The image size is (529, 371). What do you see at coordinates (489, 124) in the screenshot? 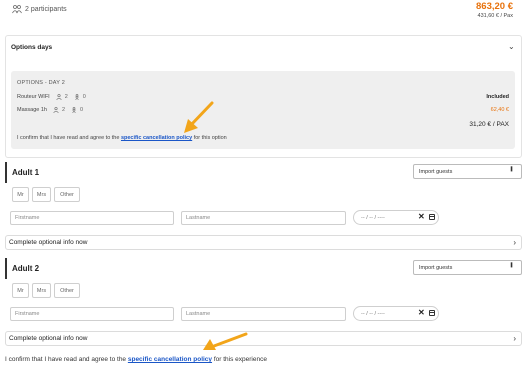
I see `options-total-per-pax: 31,20 € / PAX` at bounding box center [489, 124].